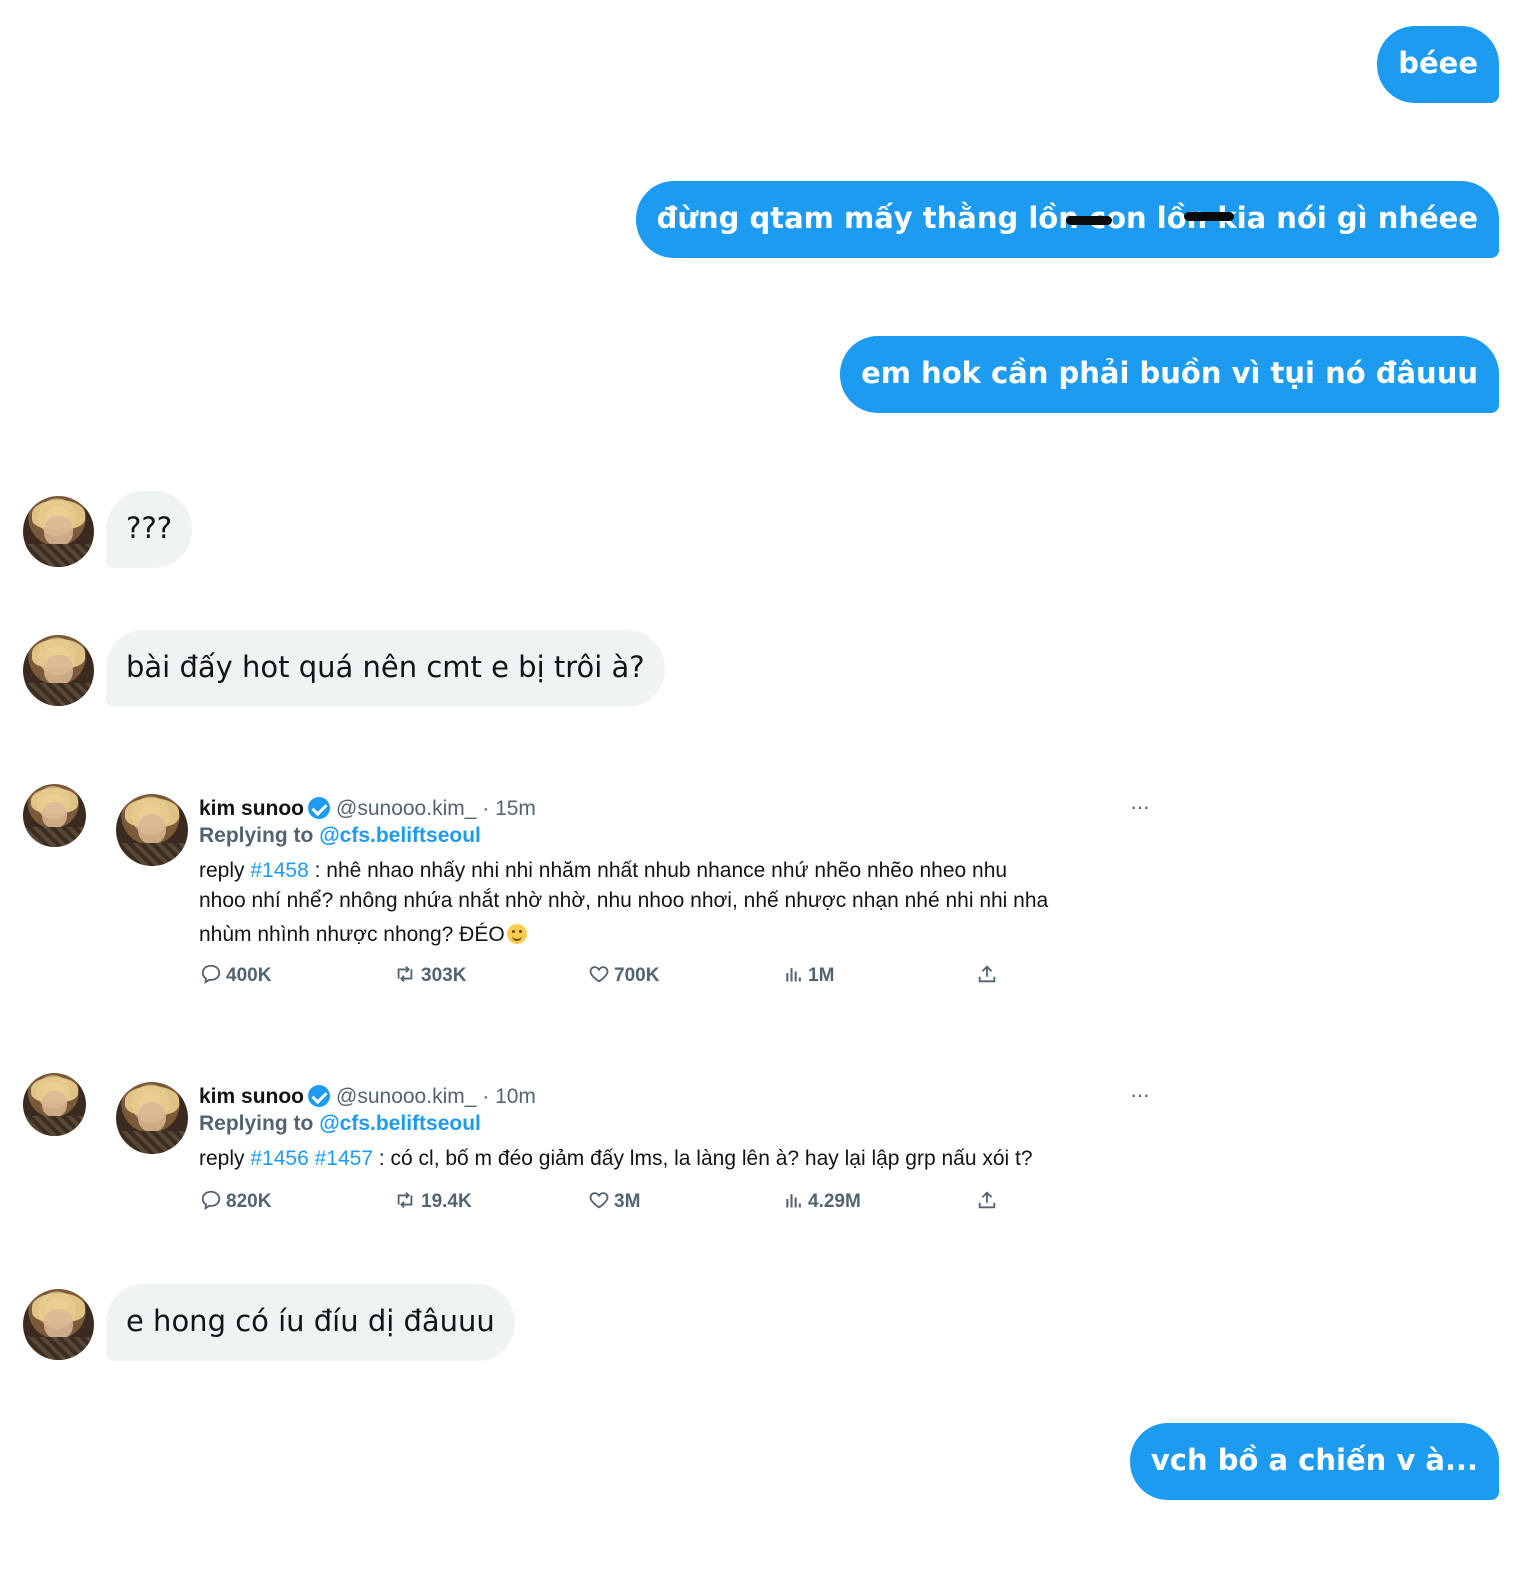 The image size is (1534, 1580). I want to click on incoming-message: e hong có íu đíu dị đâuuu, so click(310, 1322).